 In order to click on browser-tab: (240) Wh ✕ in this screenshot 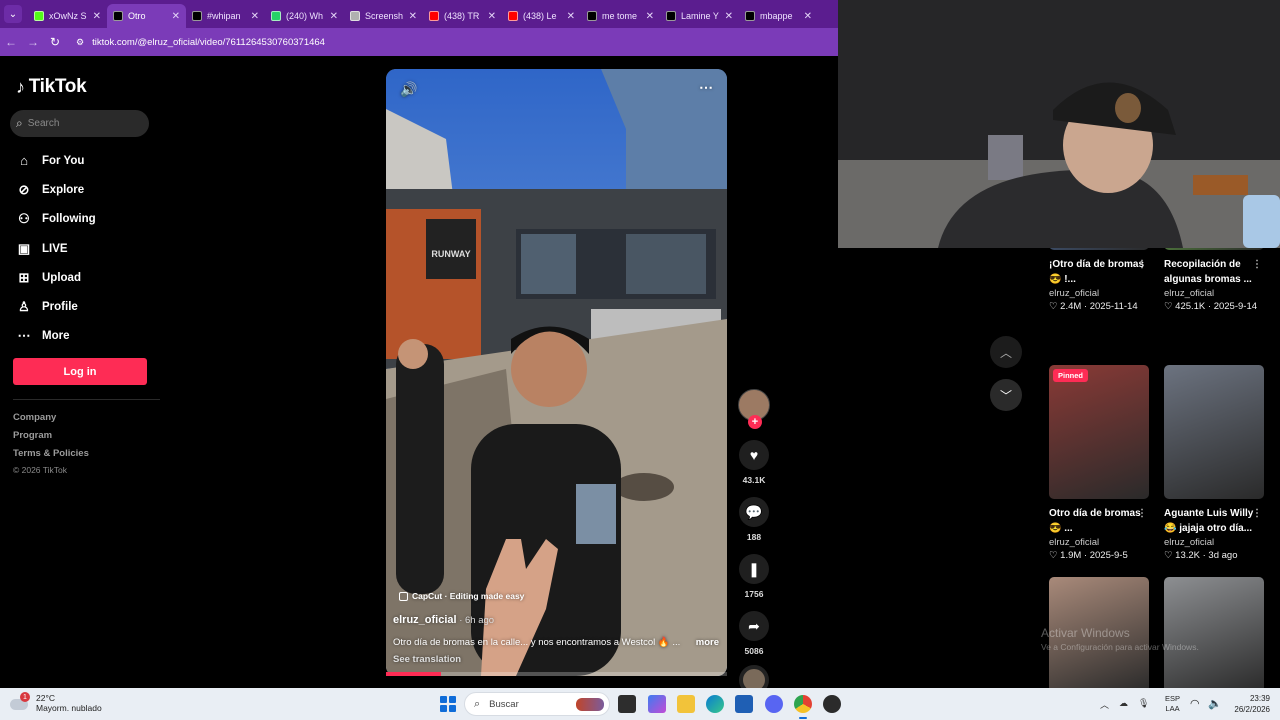, I will do `click(304, 16)`.